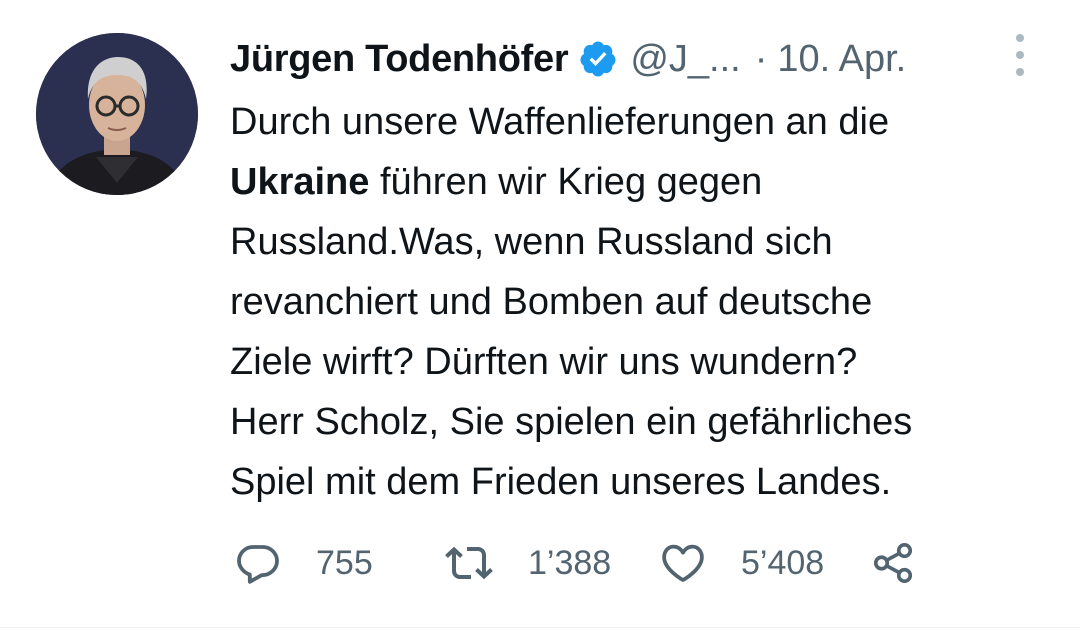 Image resolution: width=1080 pixels, height=631 pixels. I want to click on reply-button: 755, so click(339, 563).